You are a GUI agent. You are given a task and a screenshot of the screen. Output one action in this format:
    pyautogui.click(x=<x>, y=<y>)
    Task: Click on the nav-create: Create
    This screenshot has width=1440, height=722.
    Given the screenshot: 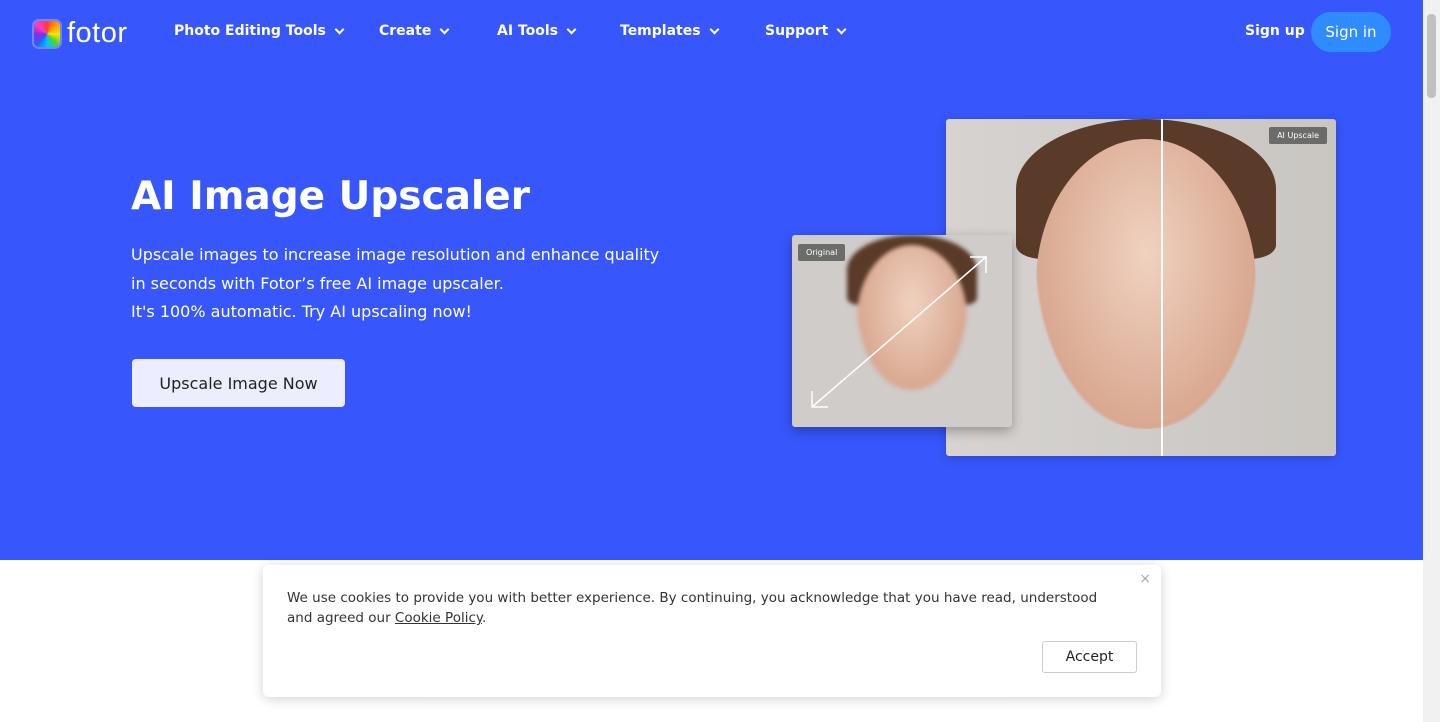 What is the action you would take?
    pyautogui.click(x=414, y=31)
    